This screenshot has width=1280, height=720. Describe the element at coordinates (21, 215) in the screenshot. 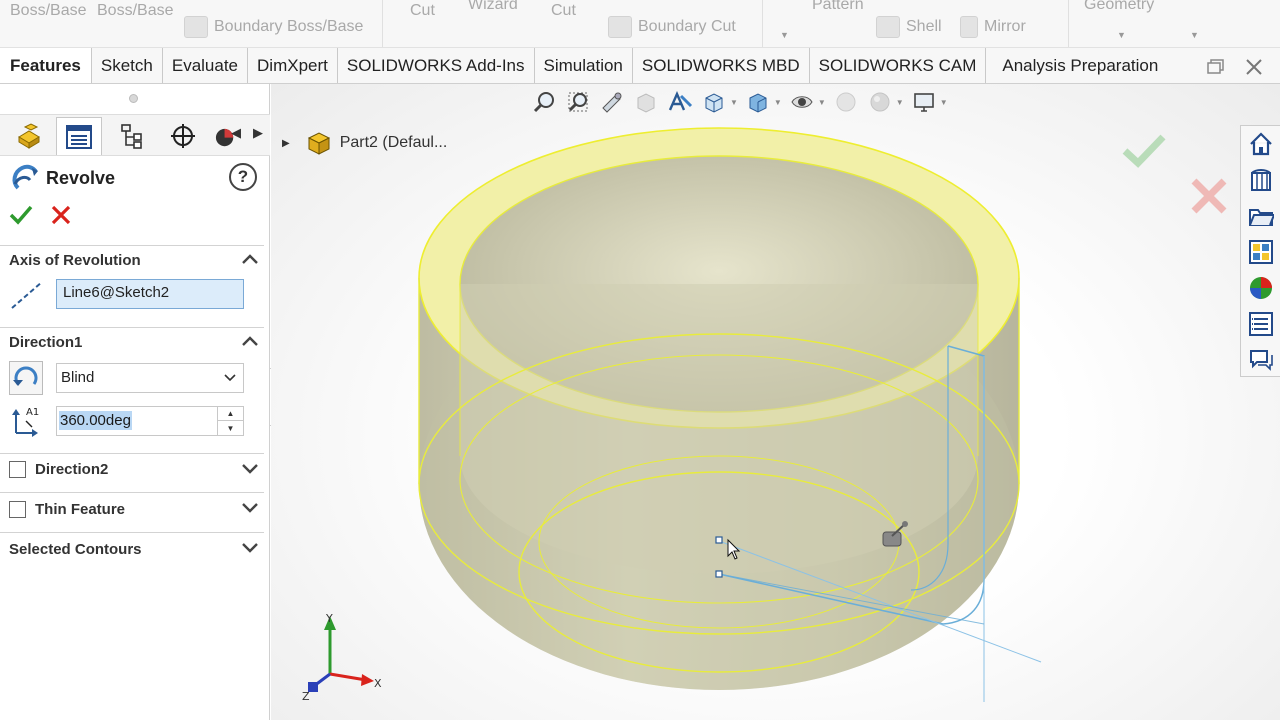

I see `ok-button` at that location.